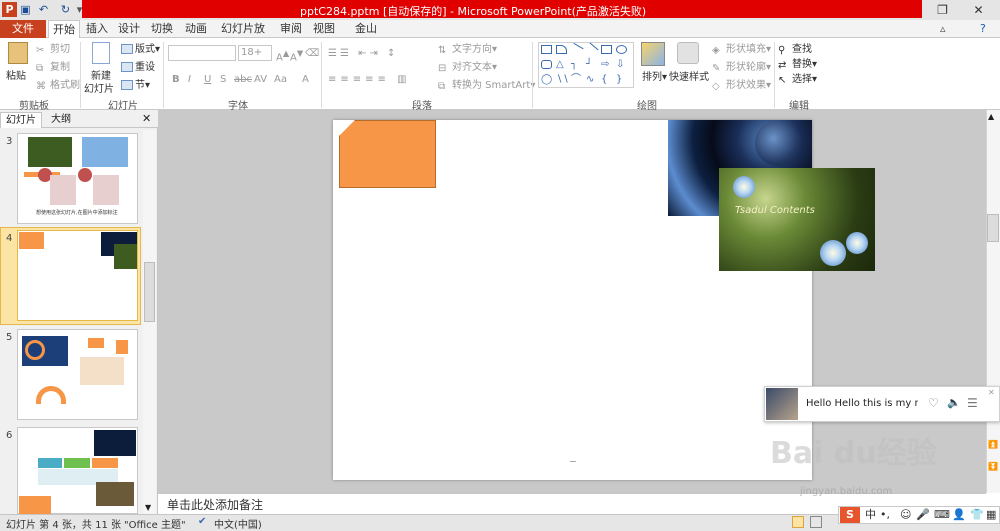  I want to click on quick-styles-icon, so click(688, 53).